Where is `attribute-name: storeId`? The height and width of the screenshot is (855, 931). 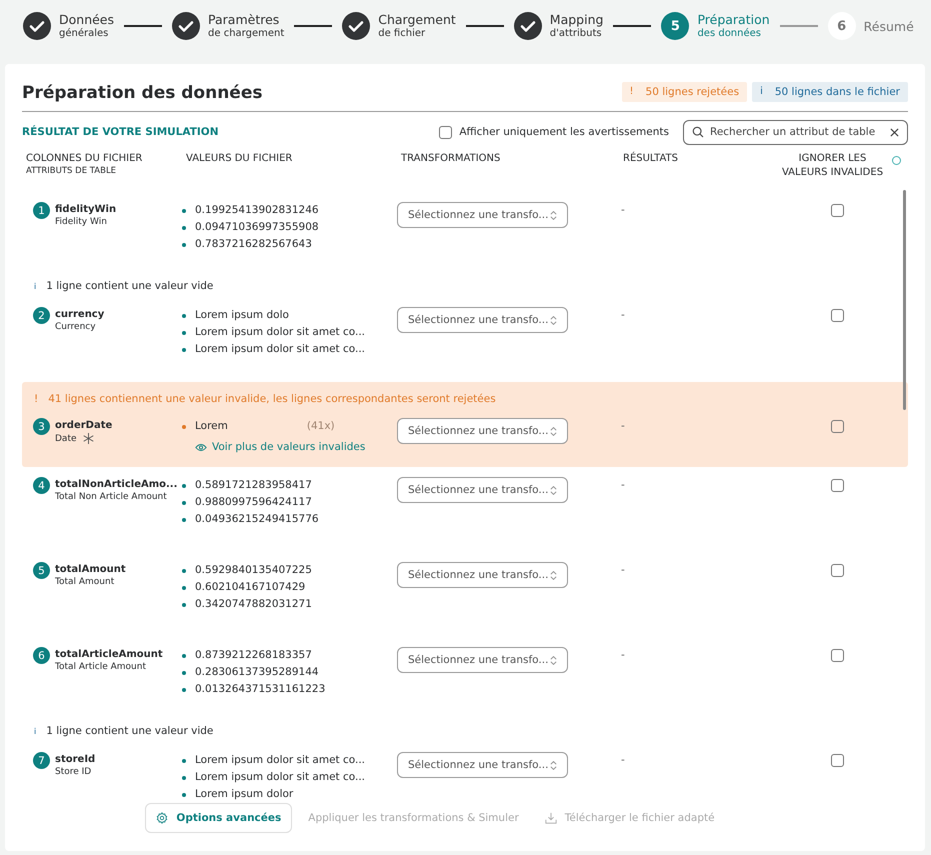
attribute-name: storeId is located at coordinates (75, 760).